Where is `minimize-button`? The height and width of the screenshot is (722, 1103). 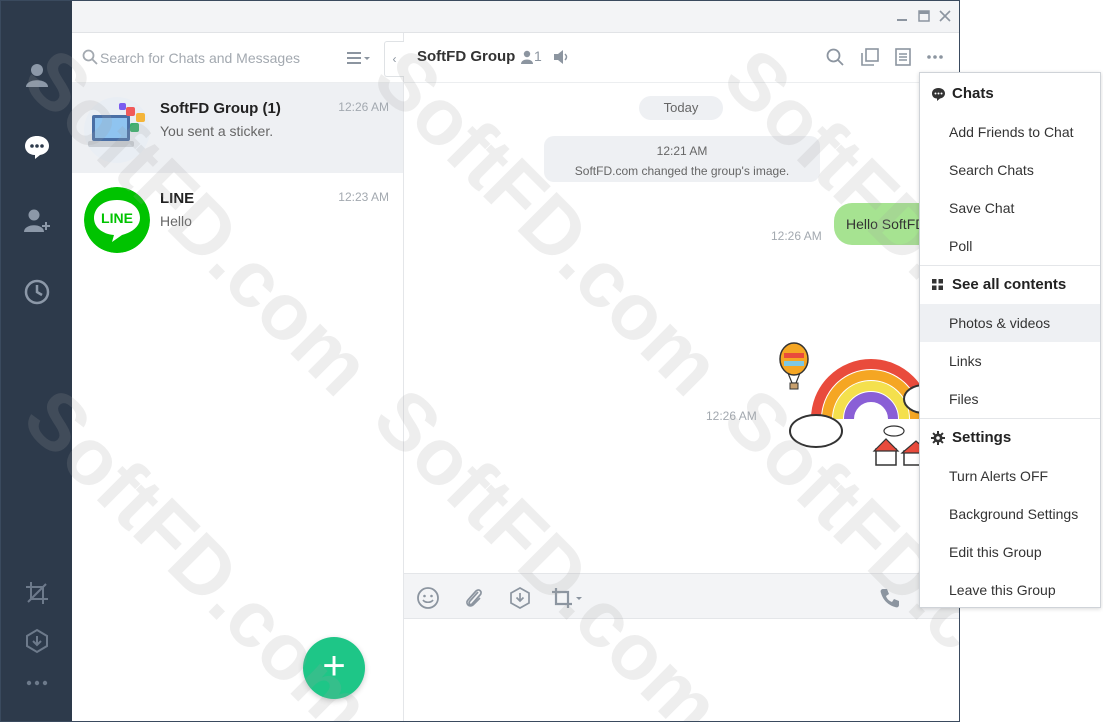
minimize-button is located at coordinates (902, 16).